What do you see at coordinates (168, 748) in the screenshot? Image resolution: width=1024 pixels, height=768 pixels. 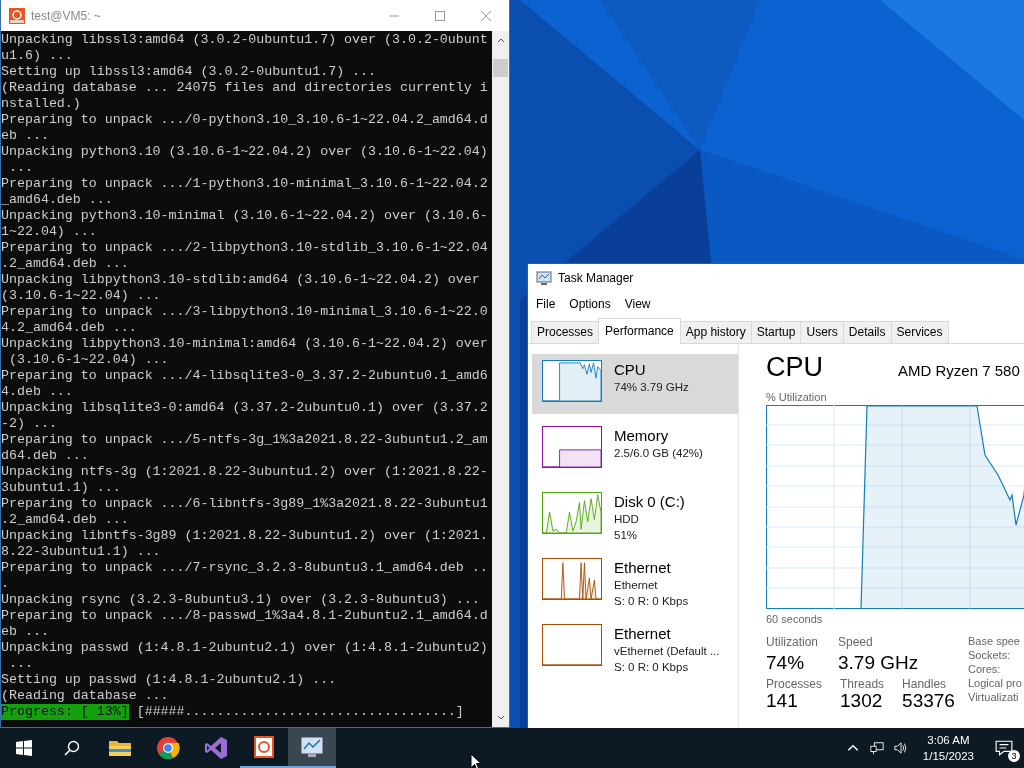 I see `round-logo-icon` at bounding box center [168, 748].